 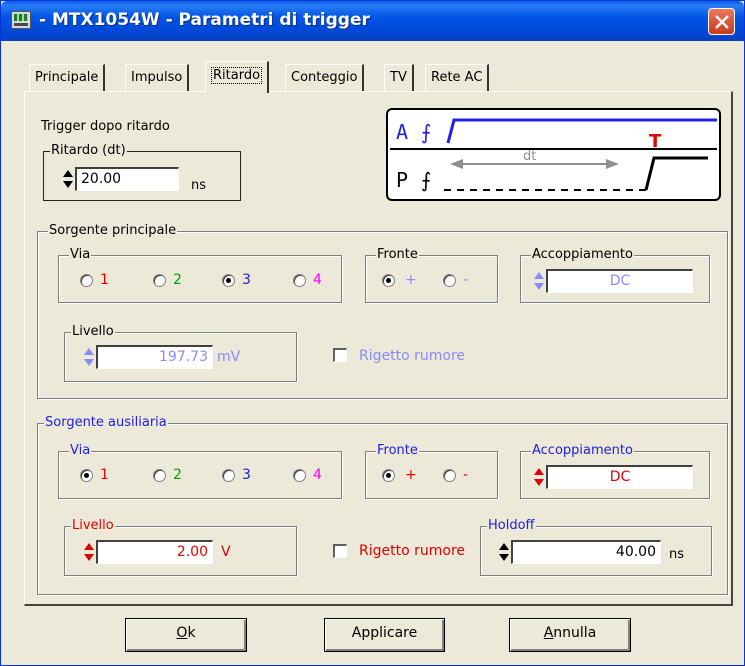 What do you see at coordinates (340, 551) in the screenshot?
I see `aux-noise-reject-checkbox` at bounding box center [340, 551].